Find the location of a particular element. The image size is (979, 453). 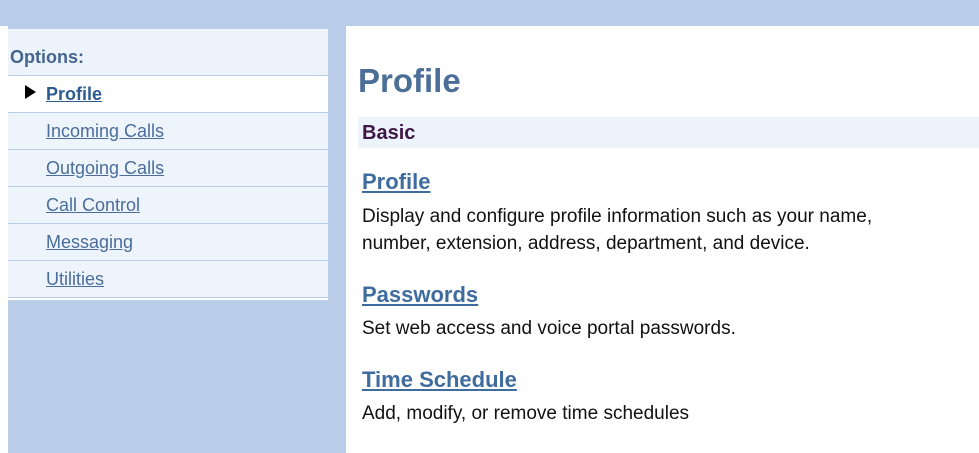

triangle-right-icon is located at coordinates (30, 92).